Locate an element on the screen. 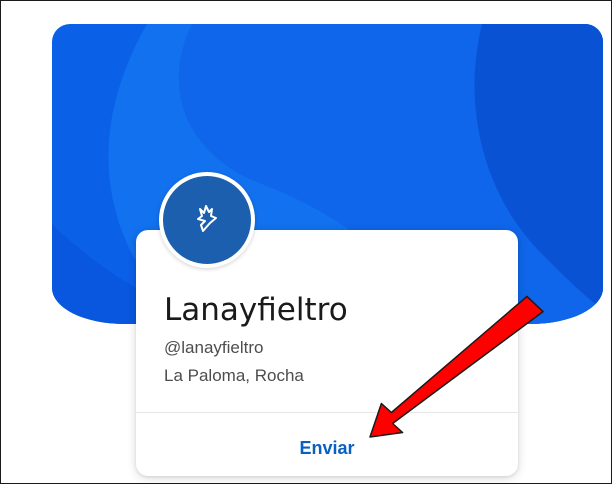 Image resolution: width=612 pixels, height=484 pixels. send-button: Enviar is located at coordinates (327, 448).